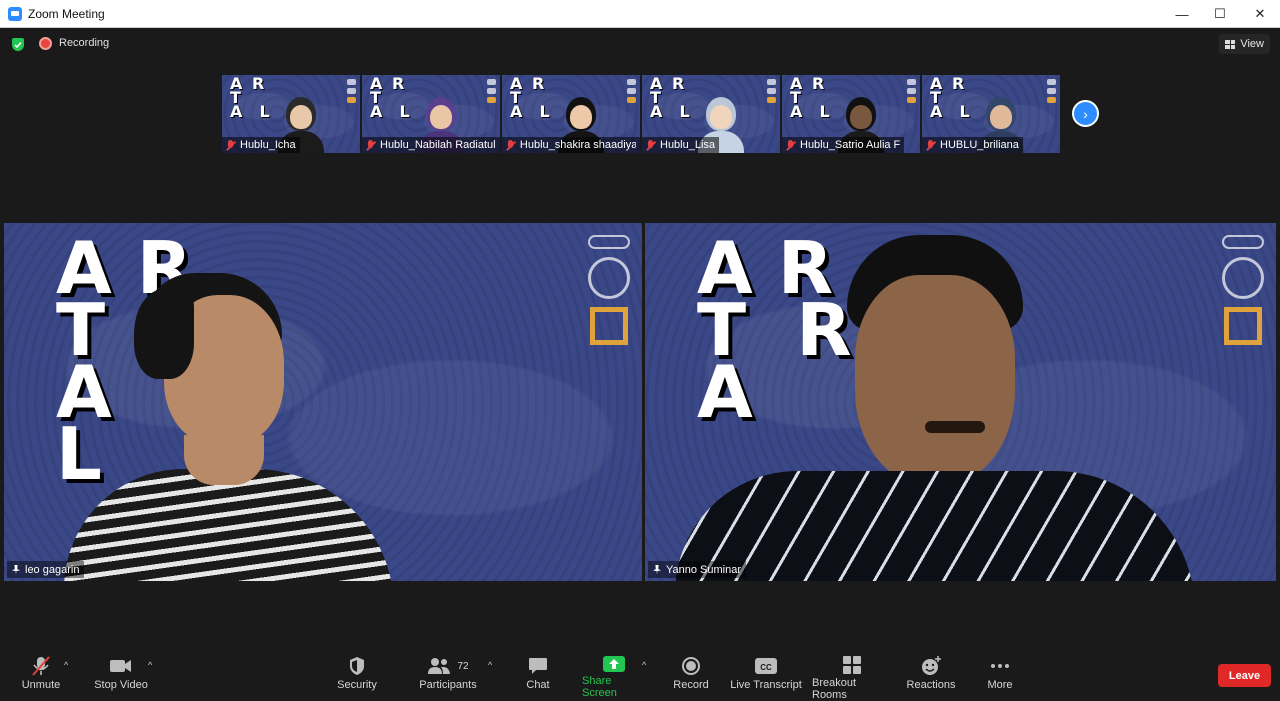  I want to click on audio-options-chevron-icon: ^, so click(66, 665).